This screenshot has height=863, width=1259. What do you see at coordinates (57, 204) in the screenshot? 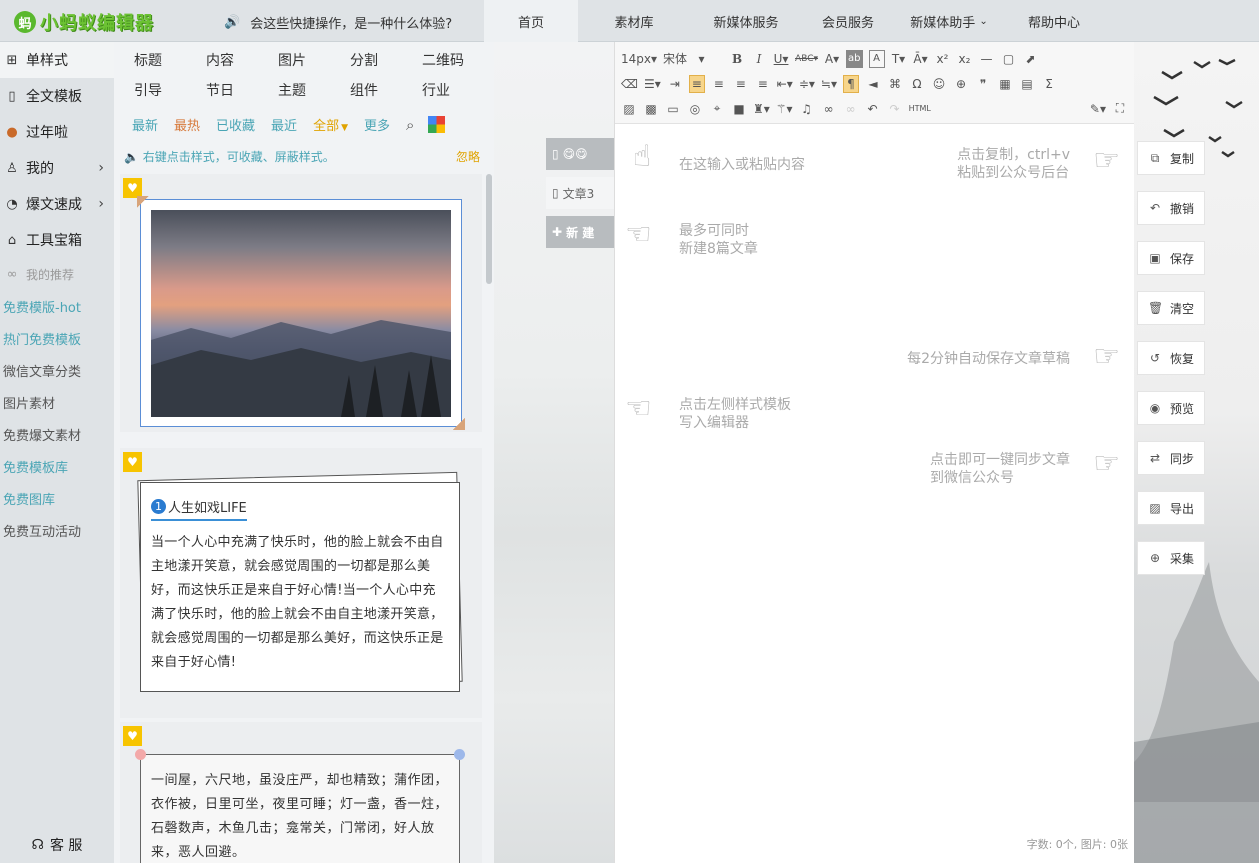
I see `sidebar-item-viral: ◔ 爆文速成 ›` at bounding box center [57, 204].